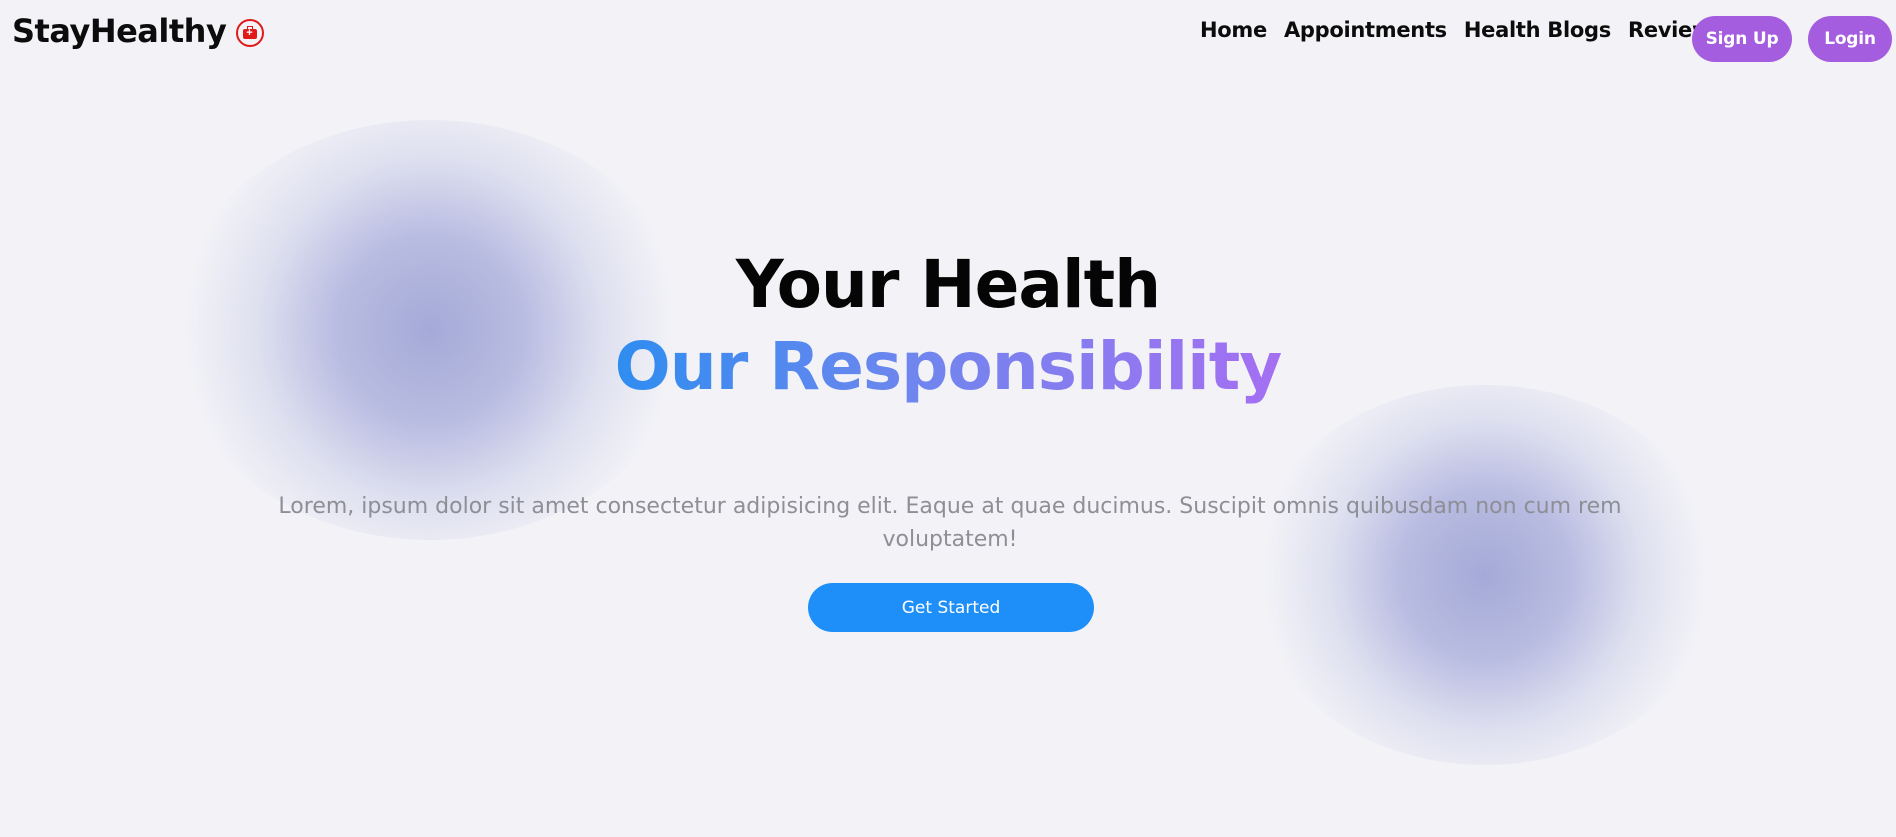 This screenshot has width=1896, height=837. Describe the element at coordinates (1742, 39) in the screenshot. I see `sign-up-button: Sign Up` at that location.